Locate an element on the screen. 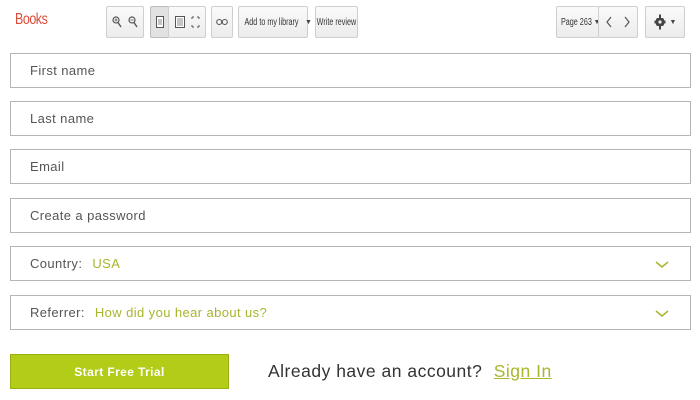 This screenshot has height=400, width=700. zoom-in-icon is located at coordinates (117, 22).